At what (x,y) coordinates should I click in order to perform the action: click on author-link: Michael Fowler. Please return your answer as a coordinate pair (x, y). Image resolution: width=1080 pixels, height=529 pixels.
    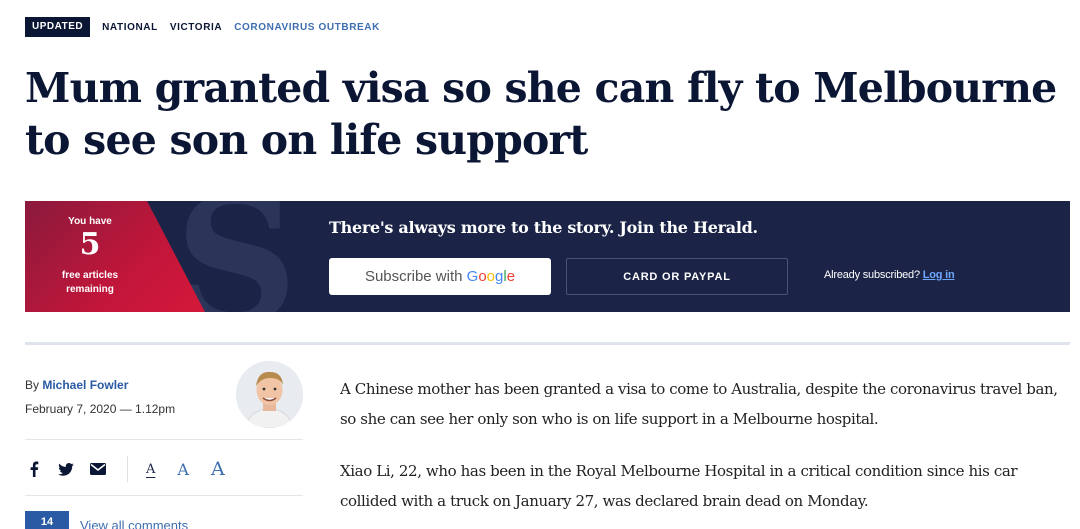
    Looking at the image, I should click on (85, 385).